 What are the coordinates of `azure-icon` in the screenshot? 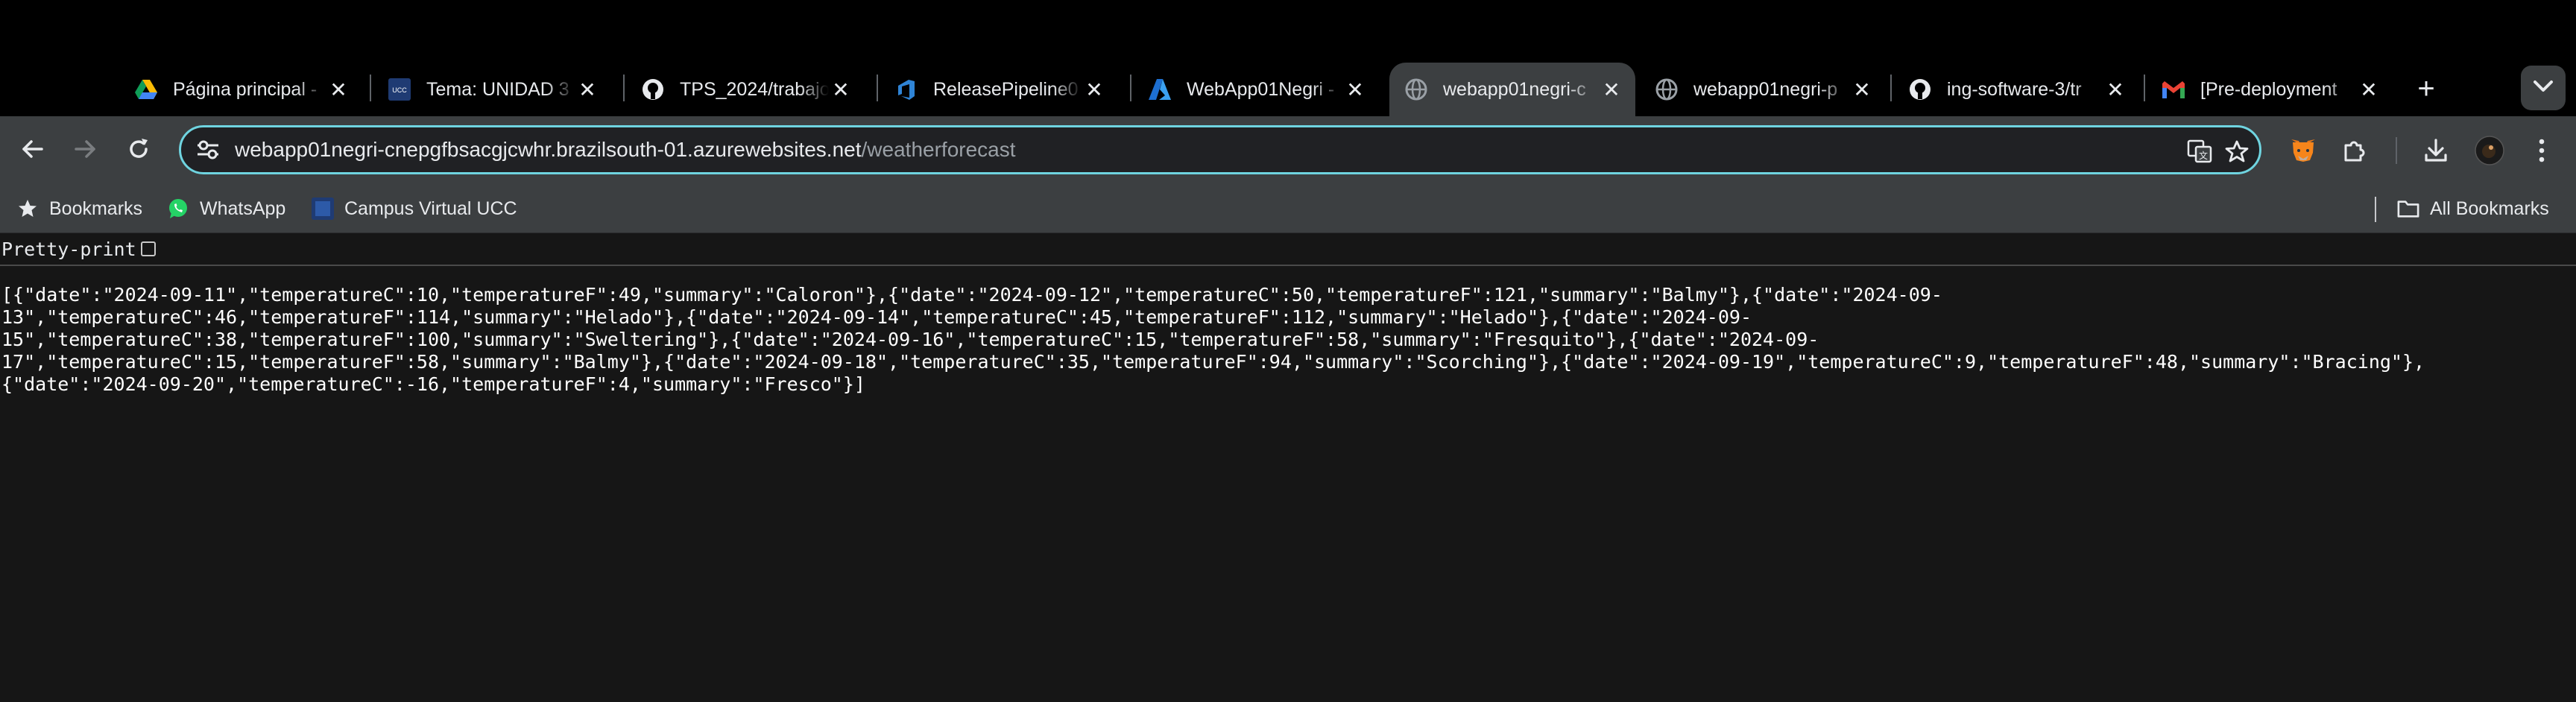 It's located at (1160, 89).